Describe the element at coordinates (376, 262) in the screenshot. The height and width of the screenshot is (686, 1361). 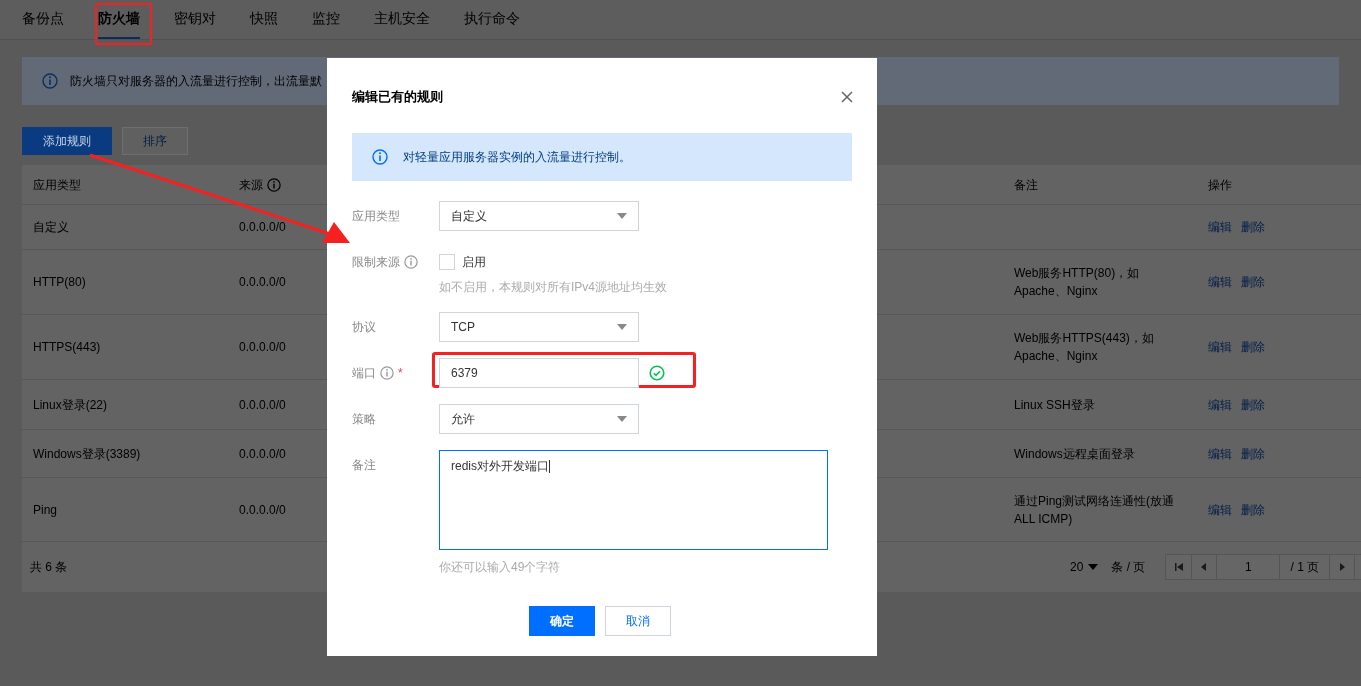
I see `field-label: 限制来源` at that location.